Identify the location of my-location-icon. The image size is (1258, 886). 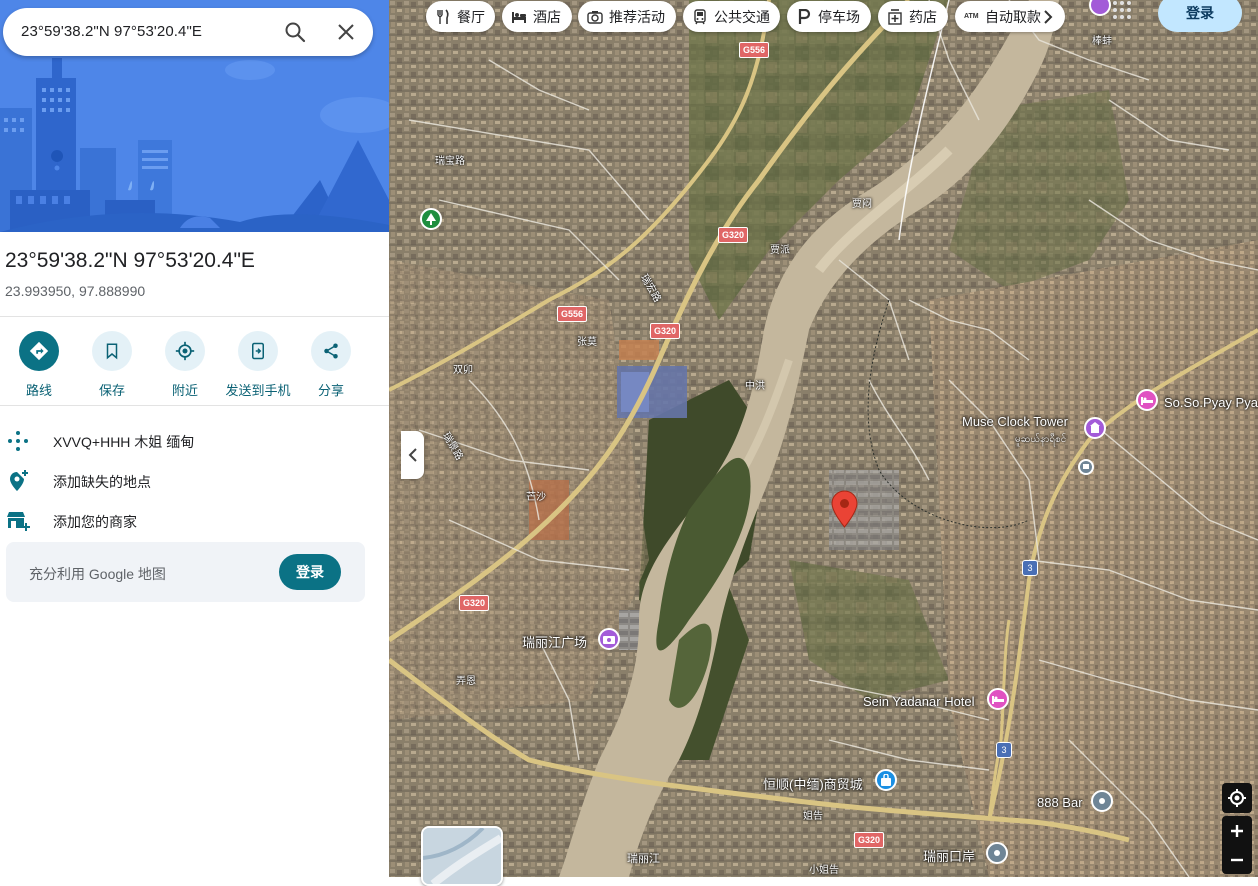
(1237, 798).